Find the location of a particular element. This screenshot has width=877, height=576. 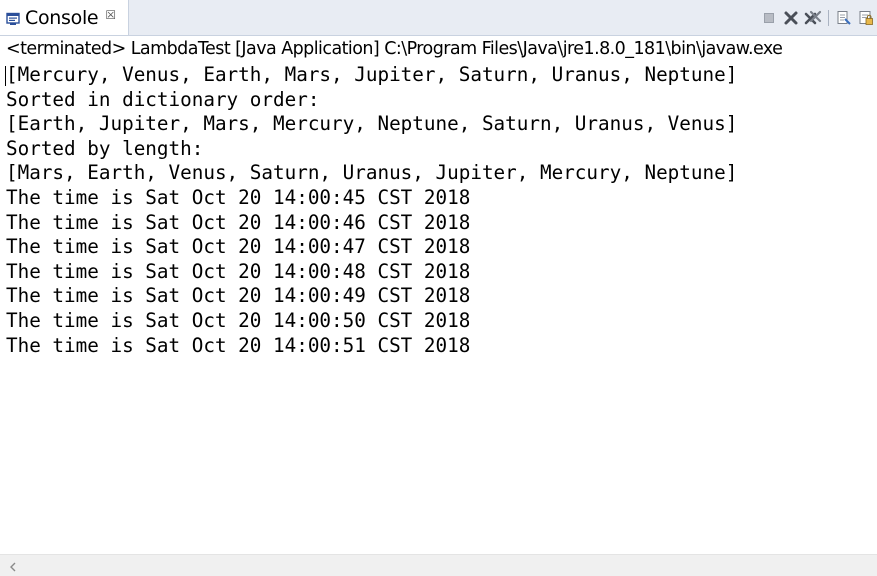

console-line: The time is Sat Oct 20 14:00:45 CST 2018 is located at coordinates (238, 197).